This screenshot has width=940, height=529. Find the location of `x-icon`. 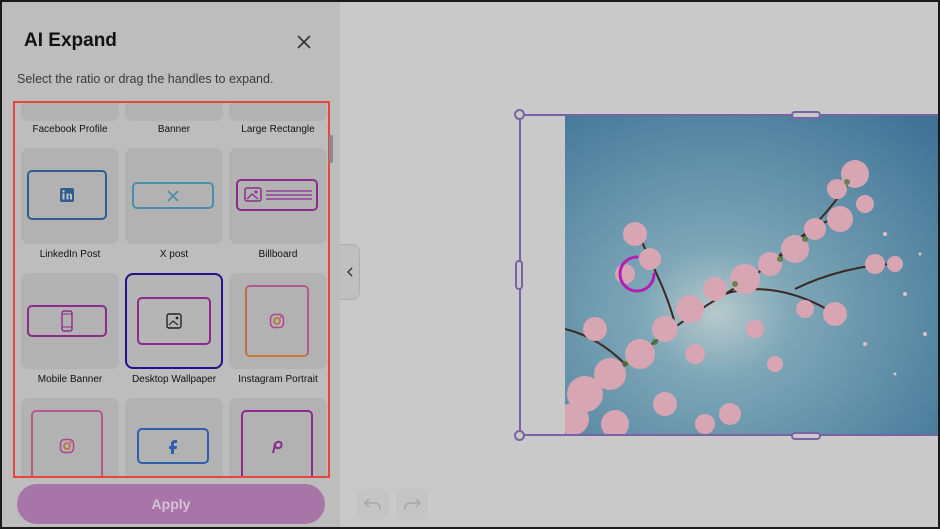

x-icon is located at coordinates (173, 195).